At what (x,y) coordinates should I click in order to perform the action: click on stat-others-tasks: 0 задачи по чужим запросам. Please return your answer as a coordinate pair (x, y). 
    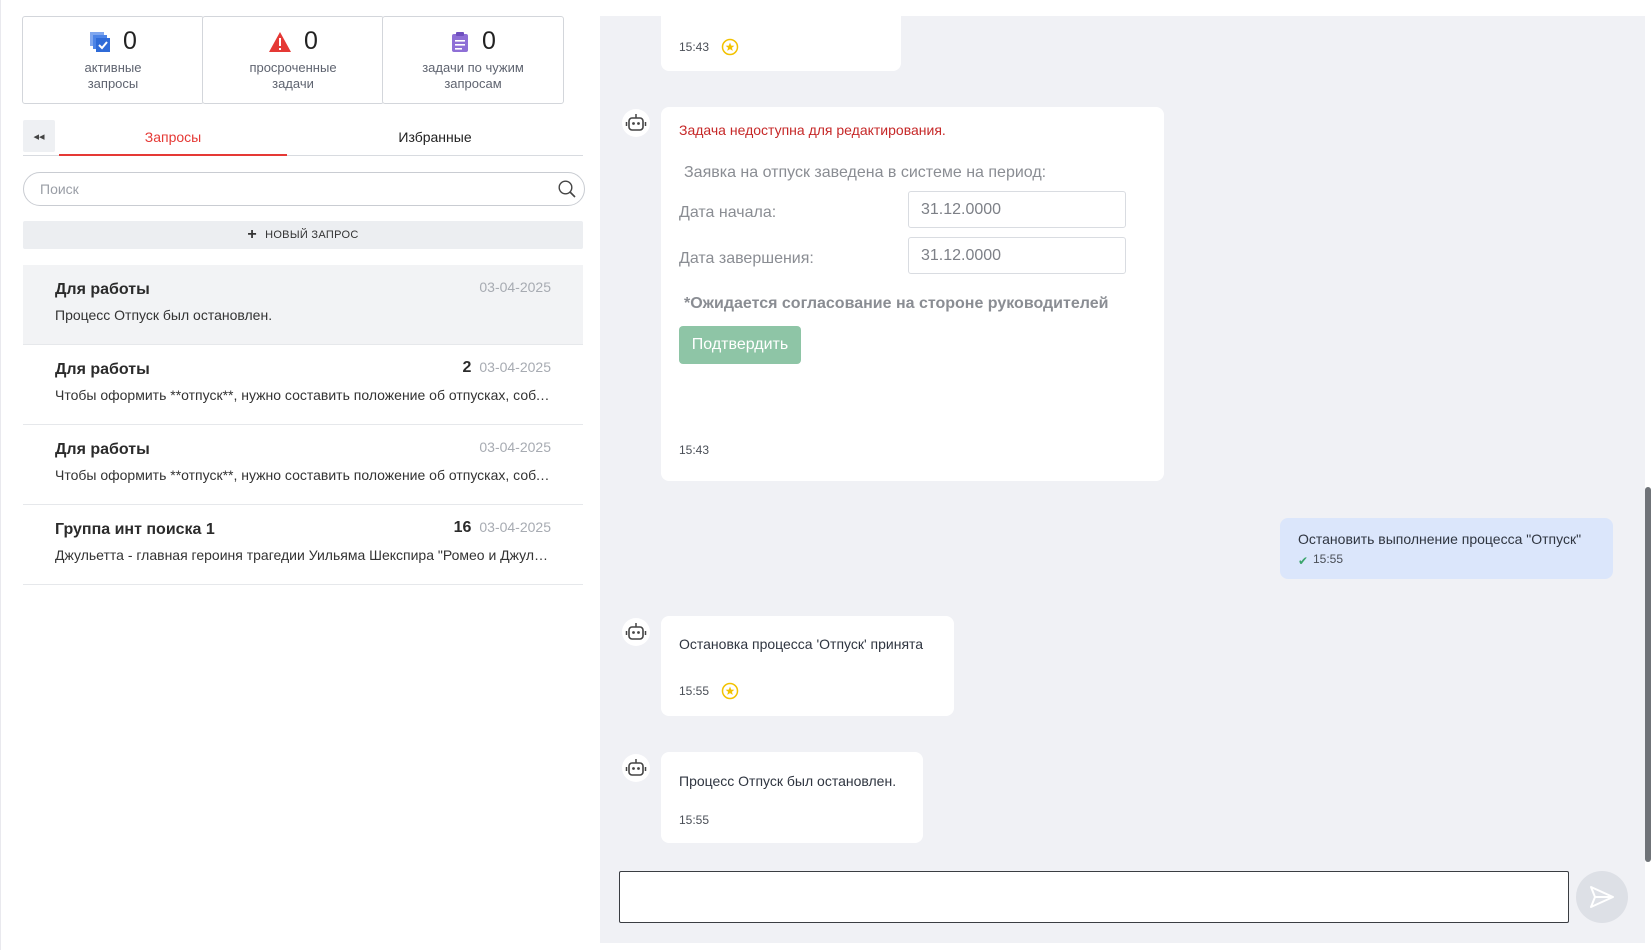
    Looking at the image, I should click on (473, 60).